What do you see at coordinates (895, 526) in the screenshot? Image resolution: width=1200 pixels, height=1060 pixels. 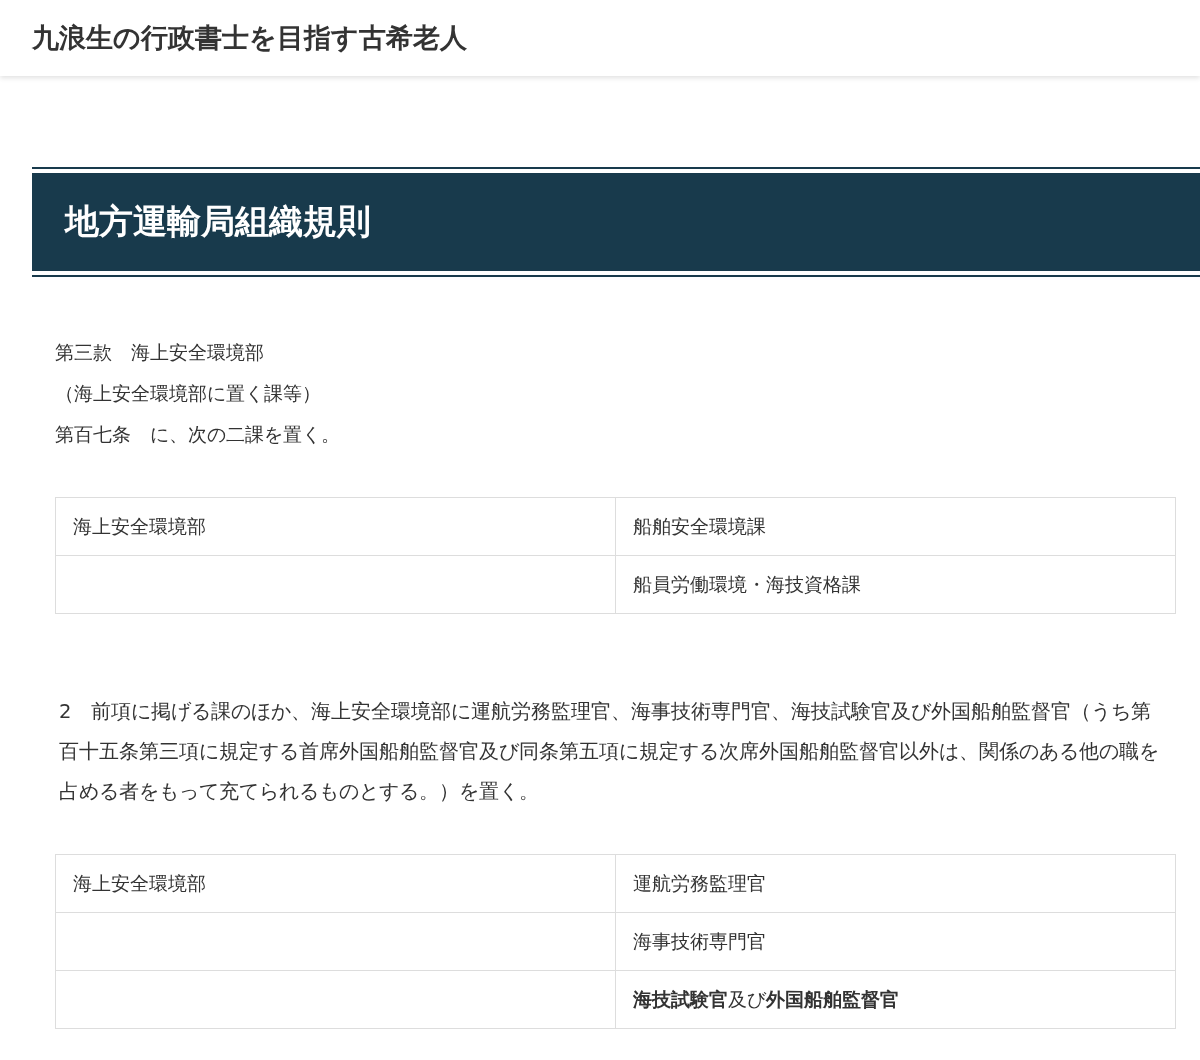 I see `table-cell: 船舶安全環境課` at bounding box center [895, 526].